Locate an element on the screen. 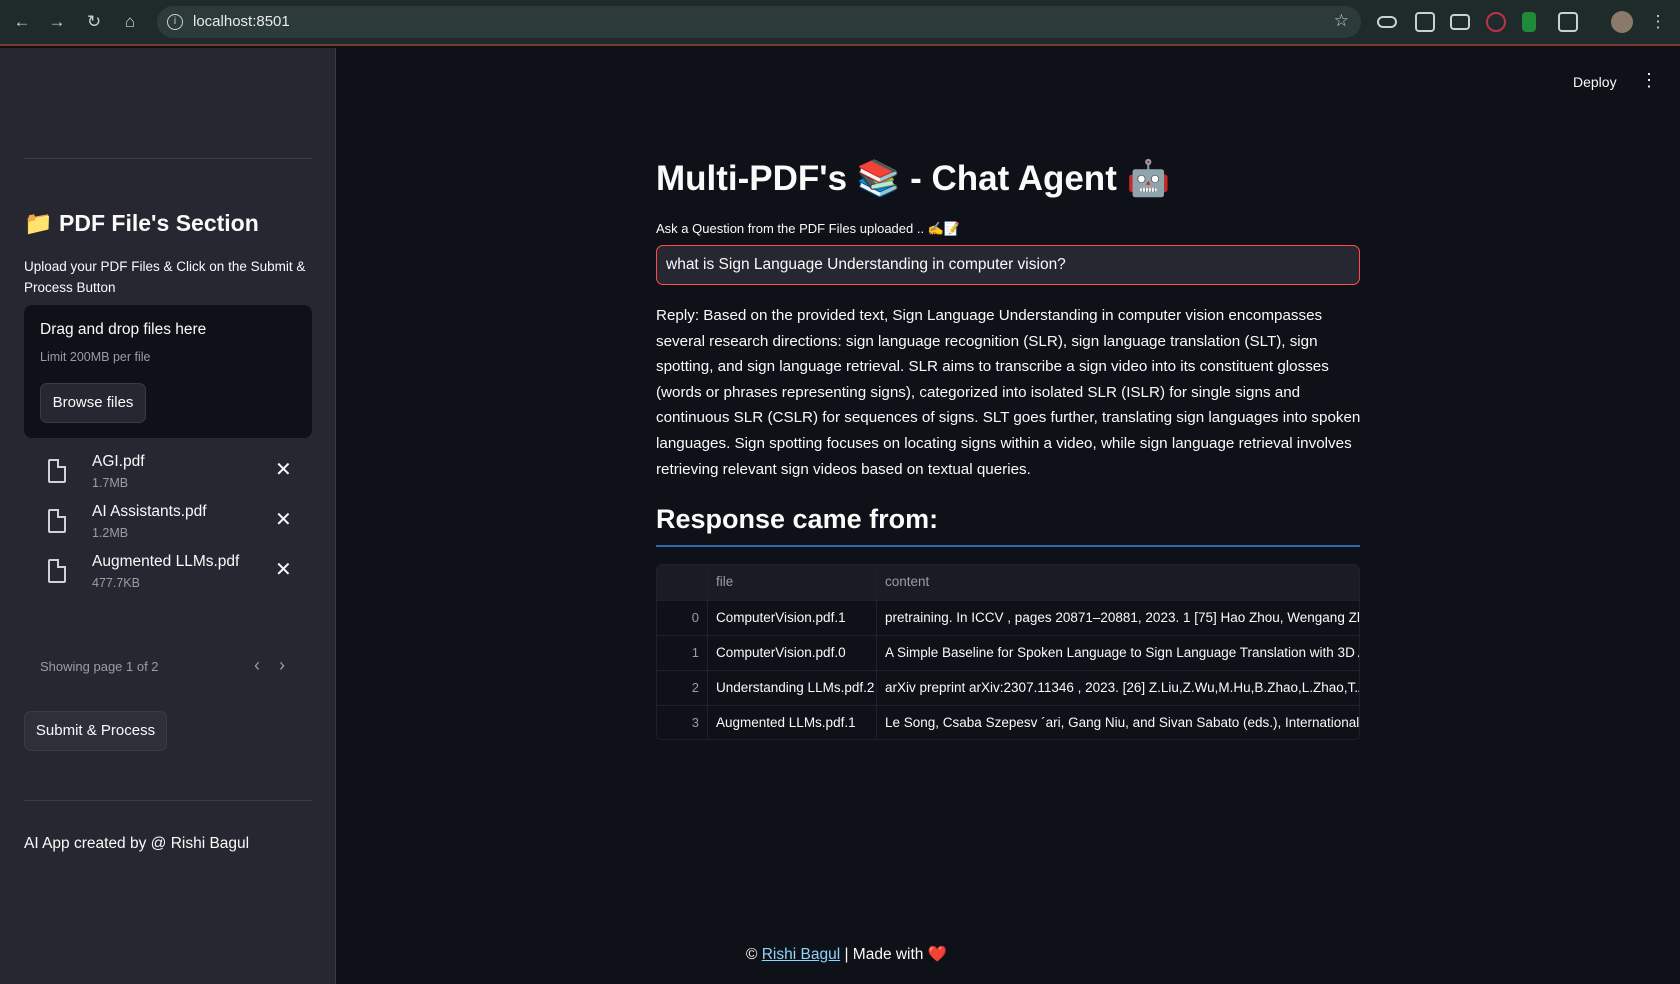  heading-divider is located at coordinates (1008, 546).